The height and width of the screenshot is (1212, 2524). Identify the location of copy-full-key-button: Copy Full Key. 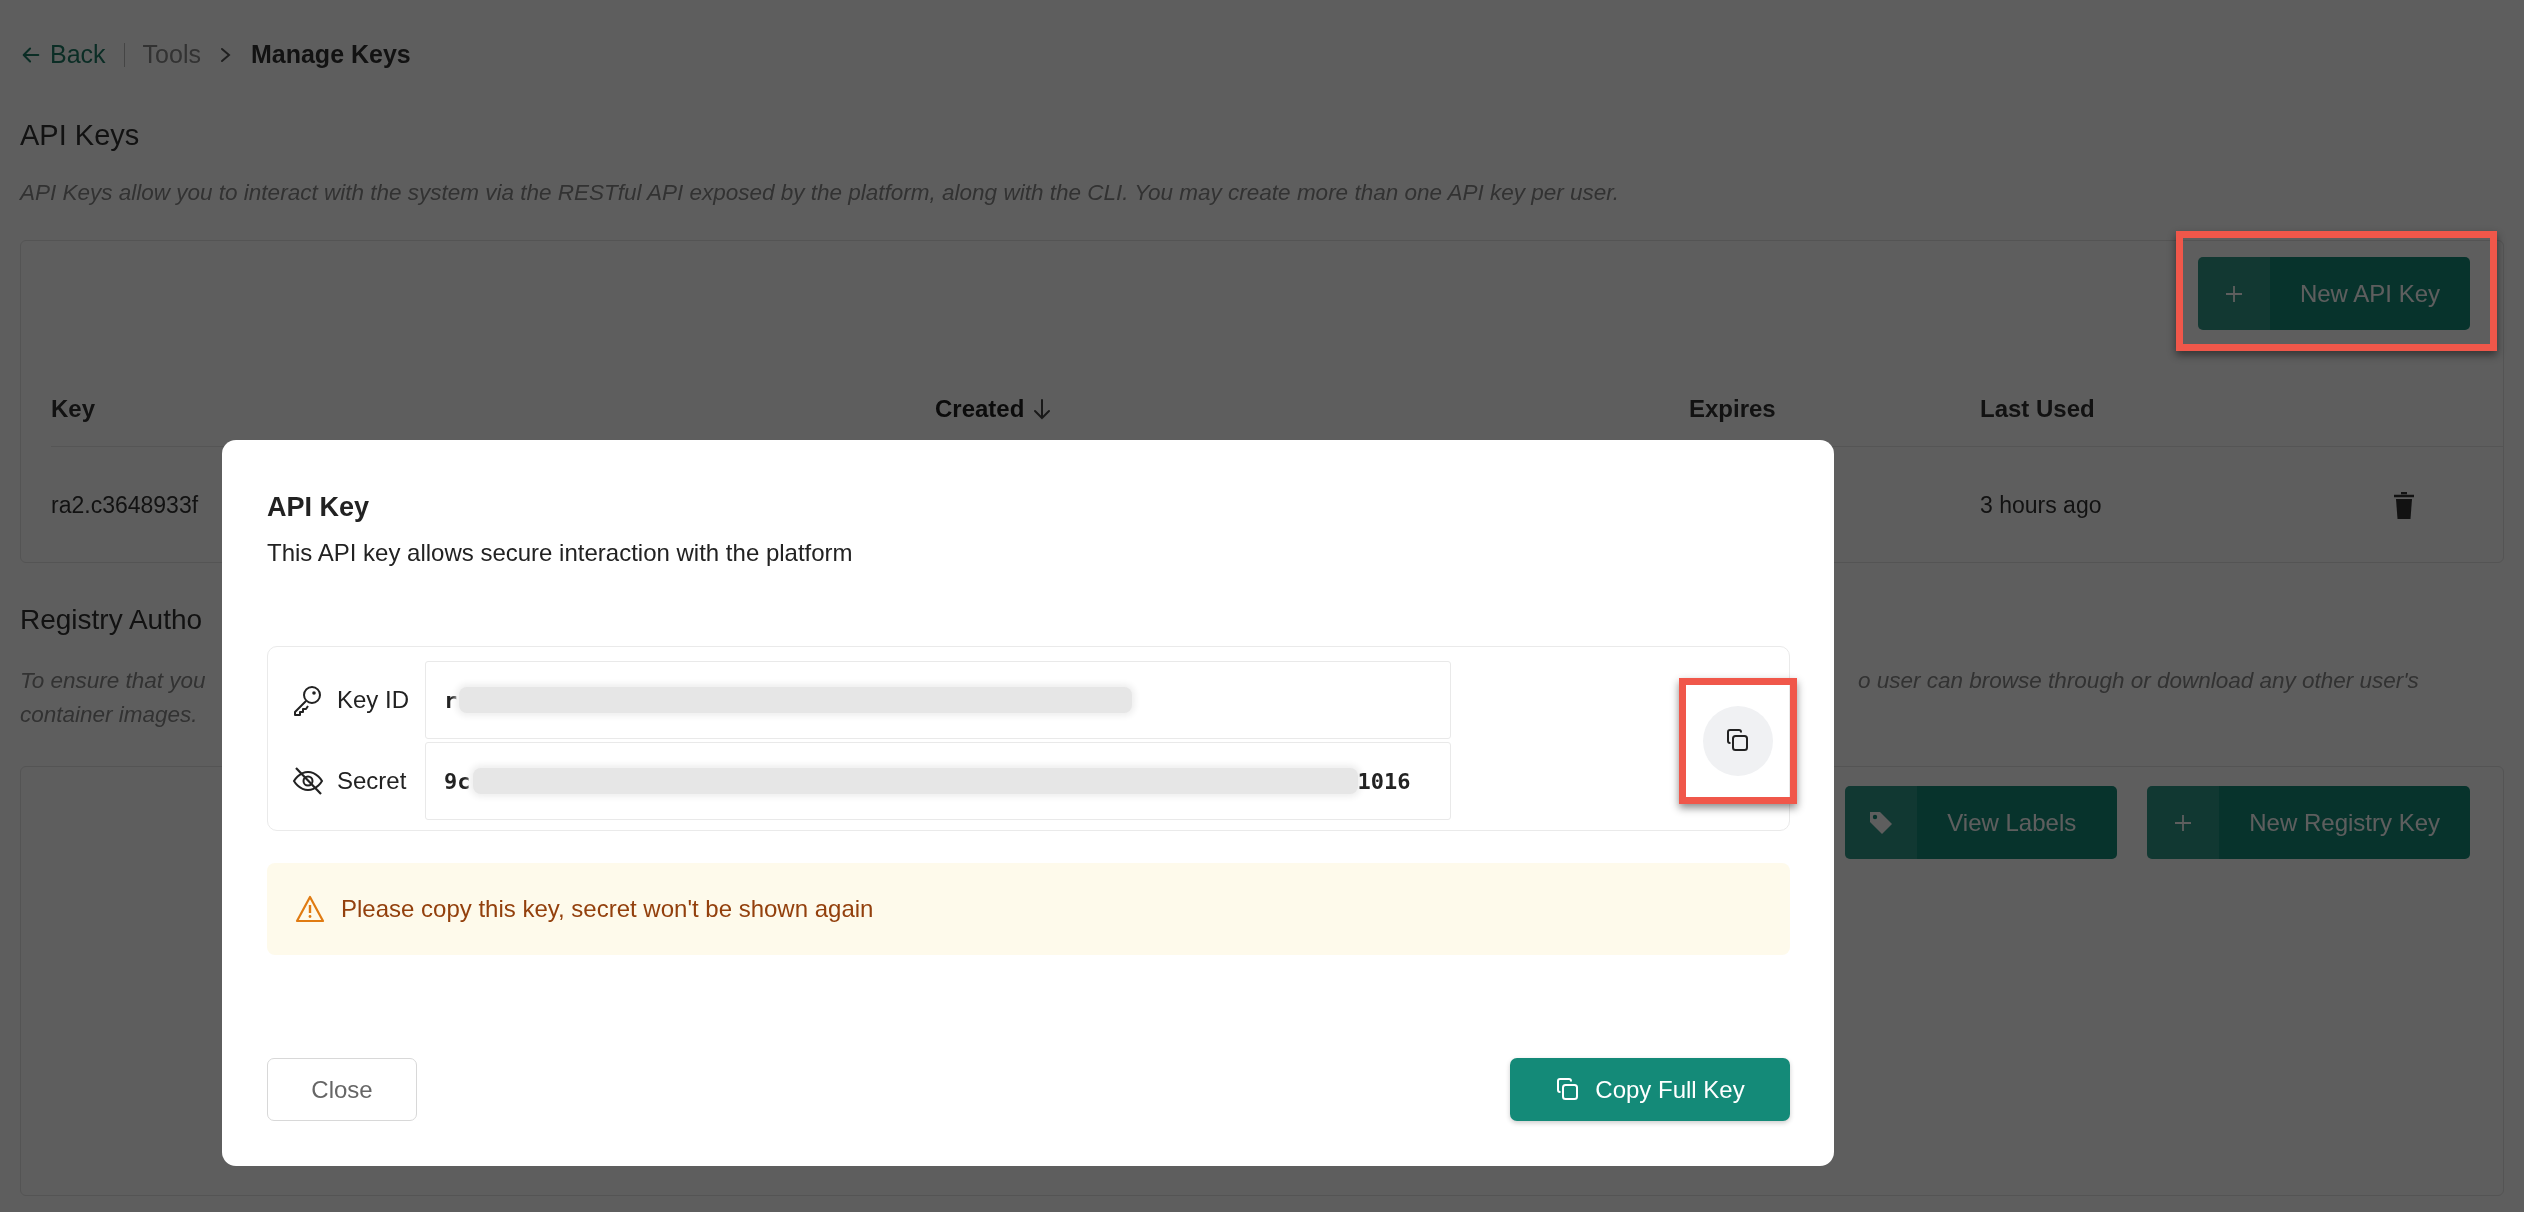
(1650, 1089).